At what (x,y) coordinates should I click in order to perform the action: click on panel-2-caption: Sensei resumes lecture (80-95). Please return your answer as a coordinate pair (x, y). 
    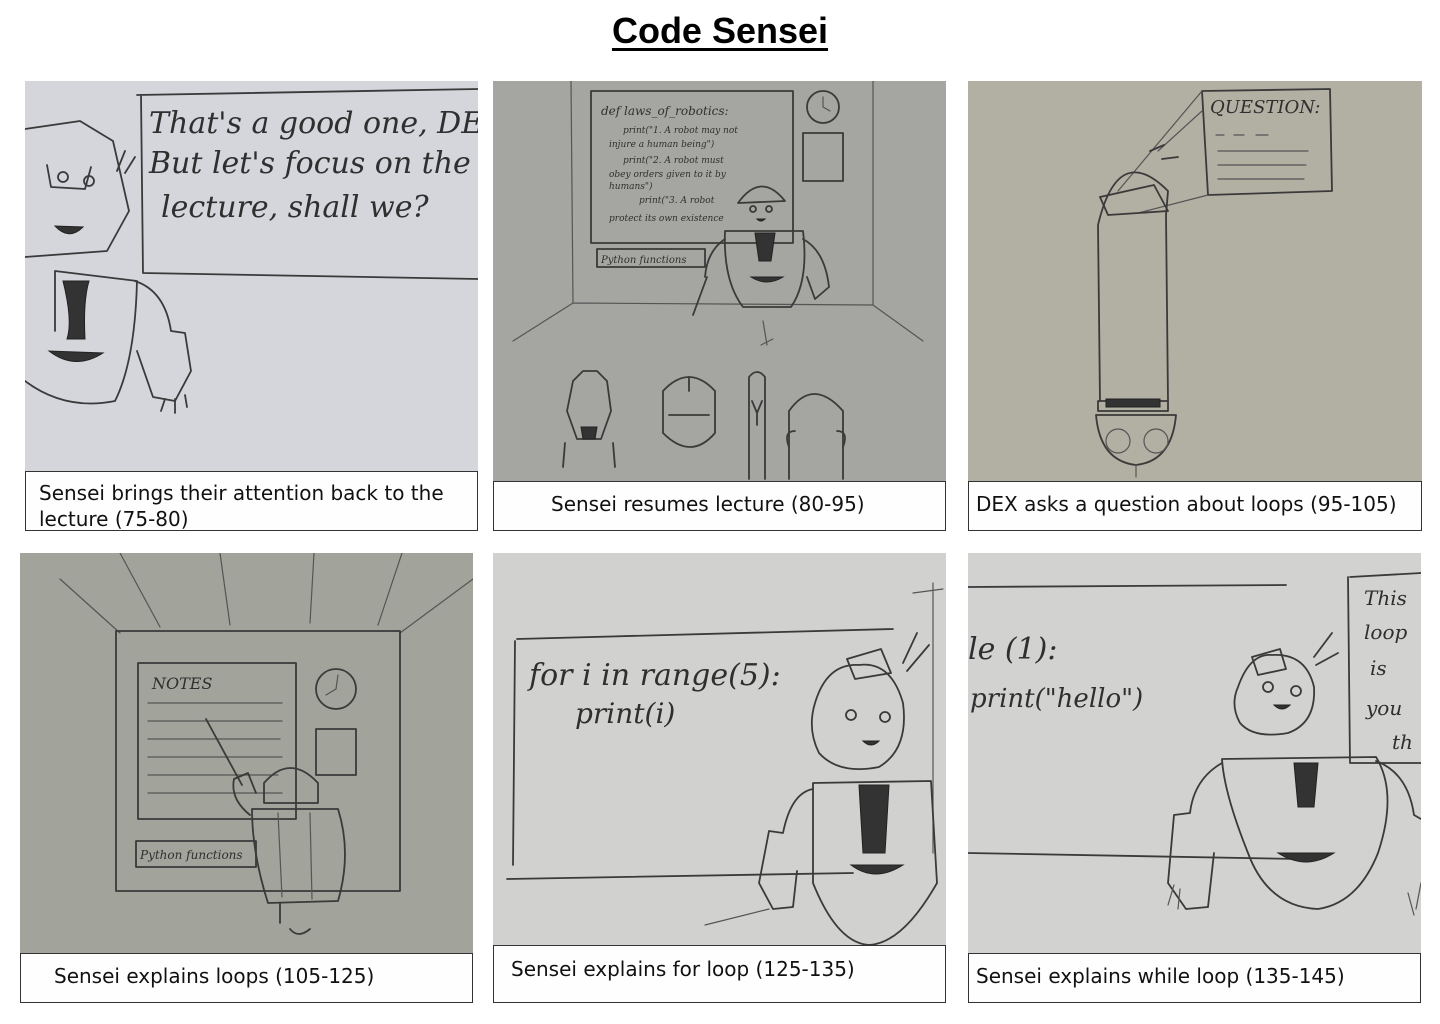
    Looking at the image, I should click on (719, 506).